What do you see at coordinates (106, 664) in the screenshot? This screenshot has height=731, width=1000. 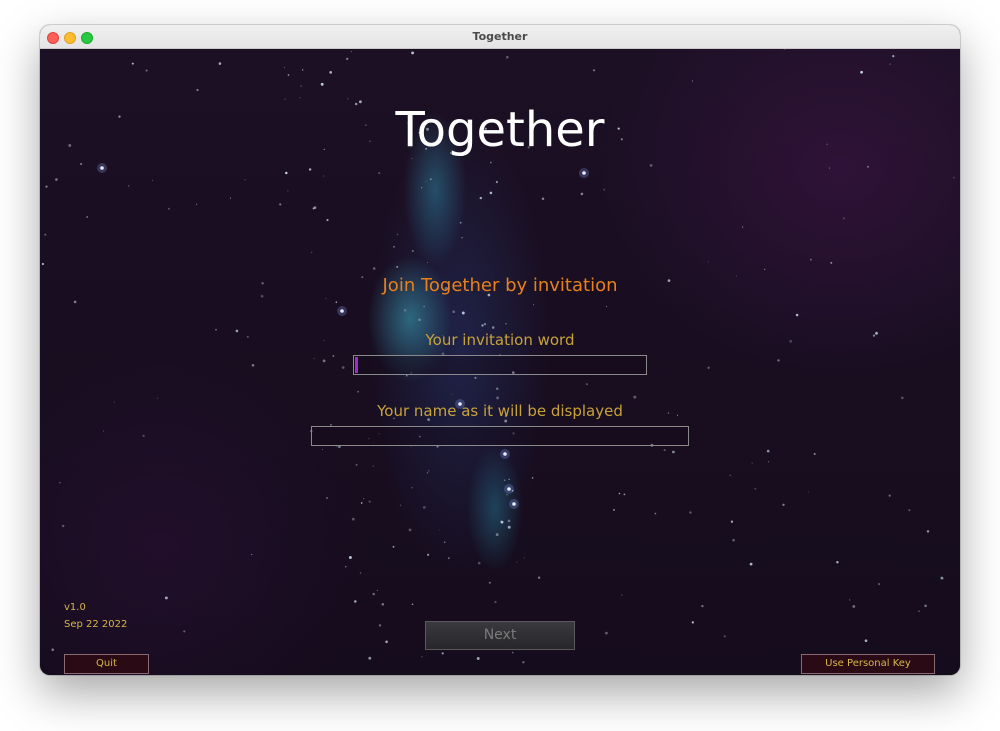 I see `quit-button: Quit` at bounding box center [106, 664].